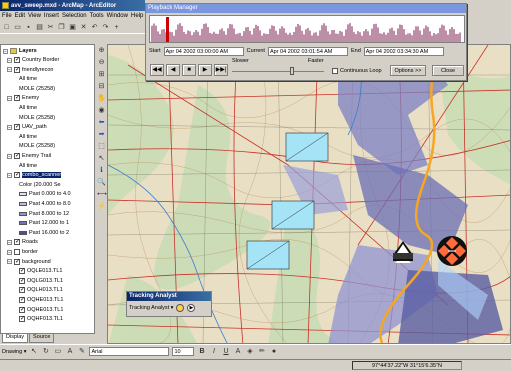 The height and width of the screenshot is (371, 511). Describe the element at coordinates (40, 185) in the screenshot. I see `toc-layer-row: Color (20.000 Se` at that location.